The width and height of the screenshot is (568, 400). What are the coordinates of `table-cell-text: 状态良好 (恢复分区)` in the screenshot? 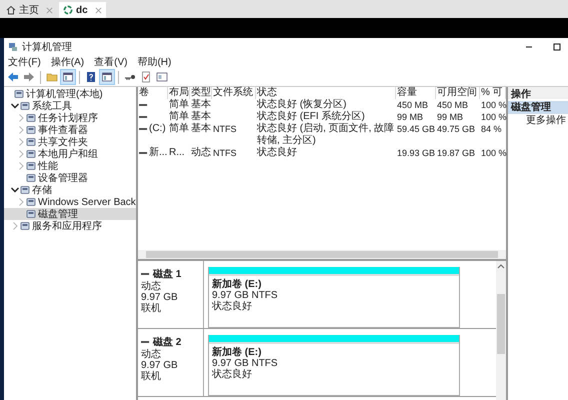 It's located at (302, 104).